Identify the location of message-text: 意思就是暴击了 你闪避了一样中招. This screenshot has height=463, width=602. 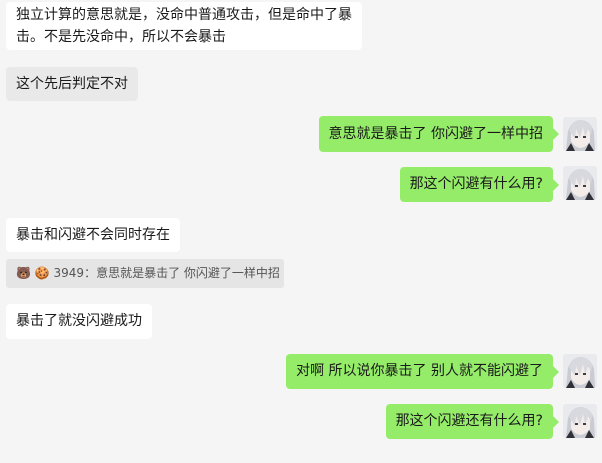
(435, 134).